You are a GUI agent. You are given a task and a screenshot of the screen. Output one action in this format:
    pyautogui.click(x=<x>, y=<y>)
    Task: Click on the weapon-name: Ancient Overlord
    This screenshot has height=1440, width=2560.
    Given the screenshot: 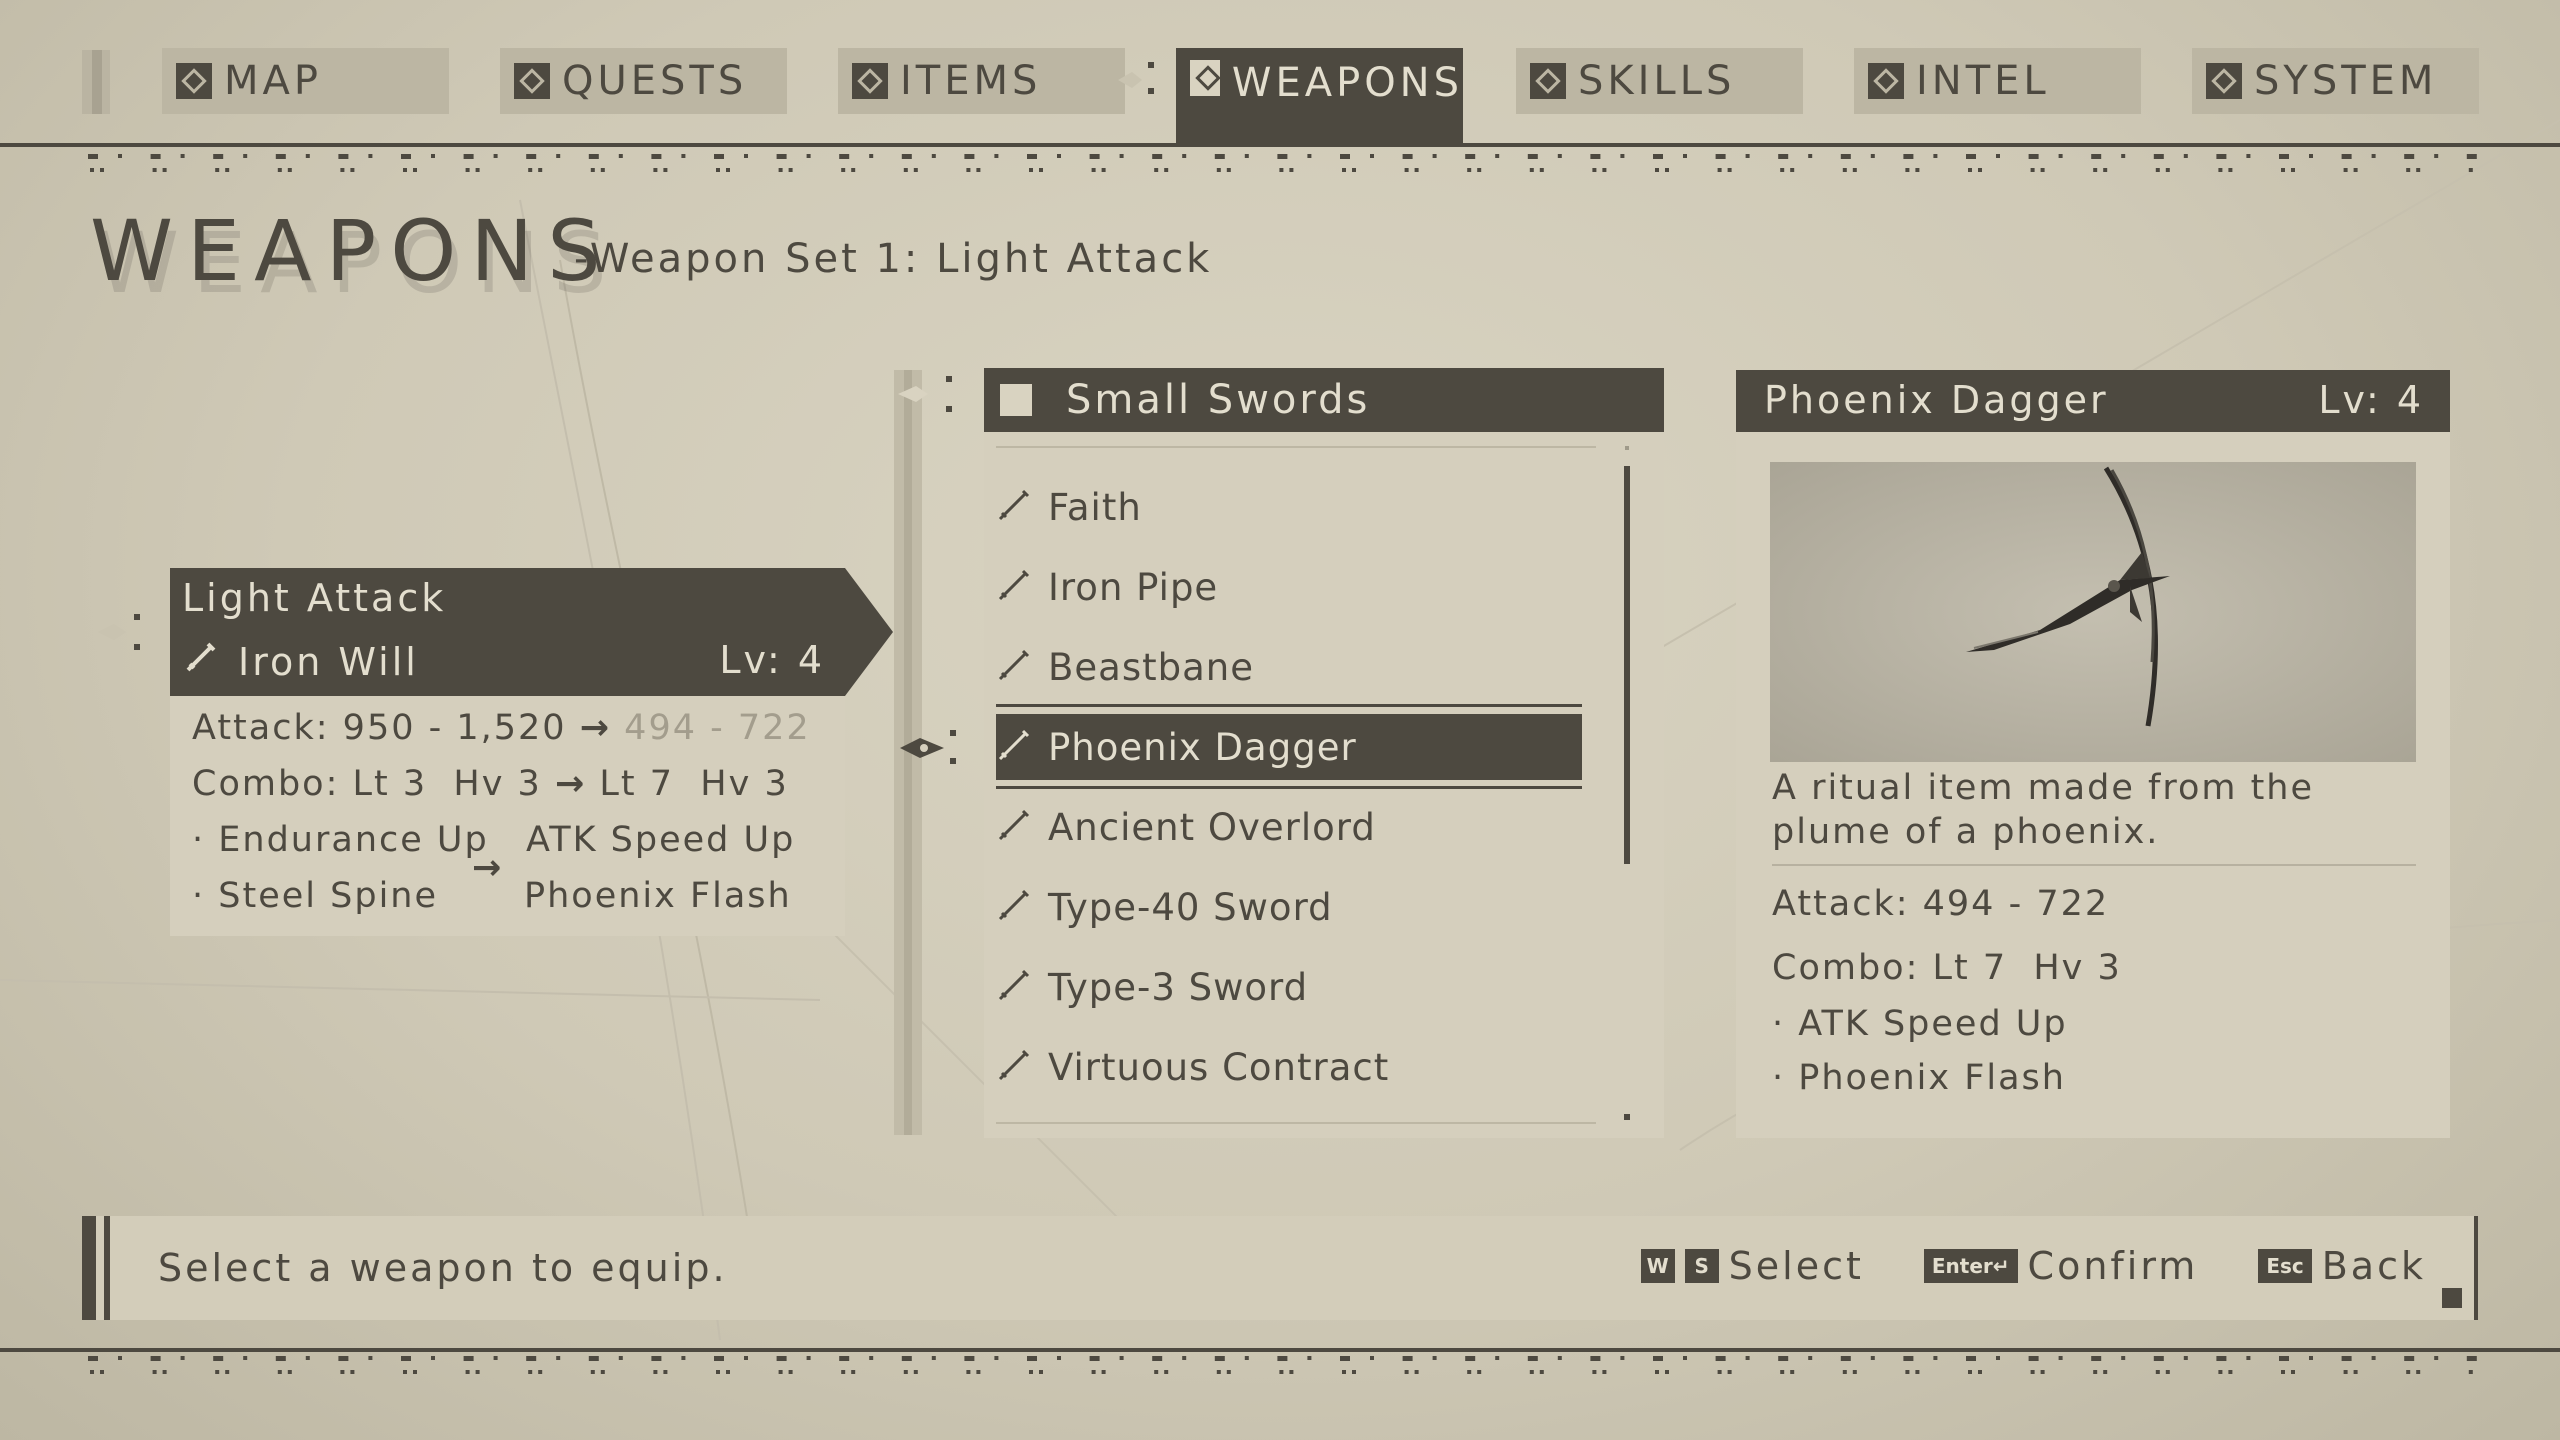 What is the action you would take?
    pyautogui.click(x=1212, y=827)
    